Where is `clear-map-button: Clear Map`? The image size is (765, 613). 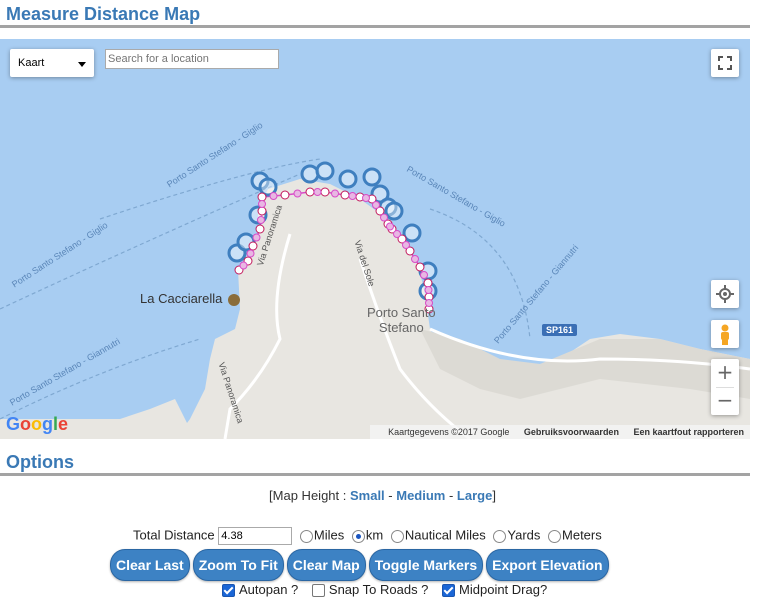
clear-map-button: Clear Map is located at coordinates (326, 565).